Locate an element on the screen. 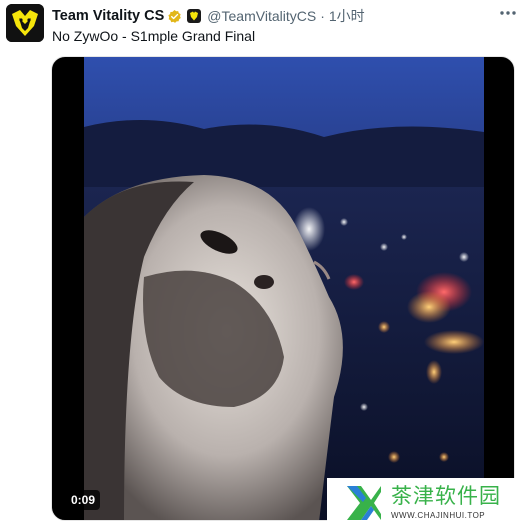 The image size is (527, 528). author-name: Team Vitality CS is located at coordinates (108, 16).